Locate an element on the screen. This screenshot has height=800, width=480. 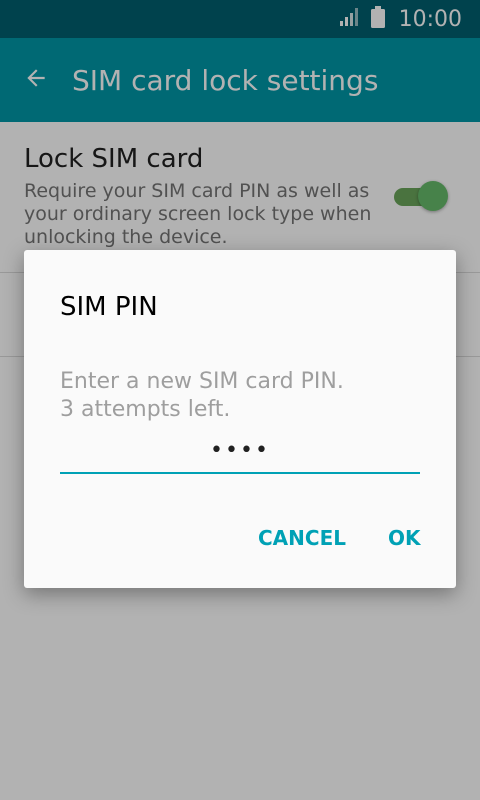
ok-button: OK is located at coordinates (404, 538).